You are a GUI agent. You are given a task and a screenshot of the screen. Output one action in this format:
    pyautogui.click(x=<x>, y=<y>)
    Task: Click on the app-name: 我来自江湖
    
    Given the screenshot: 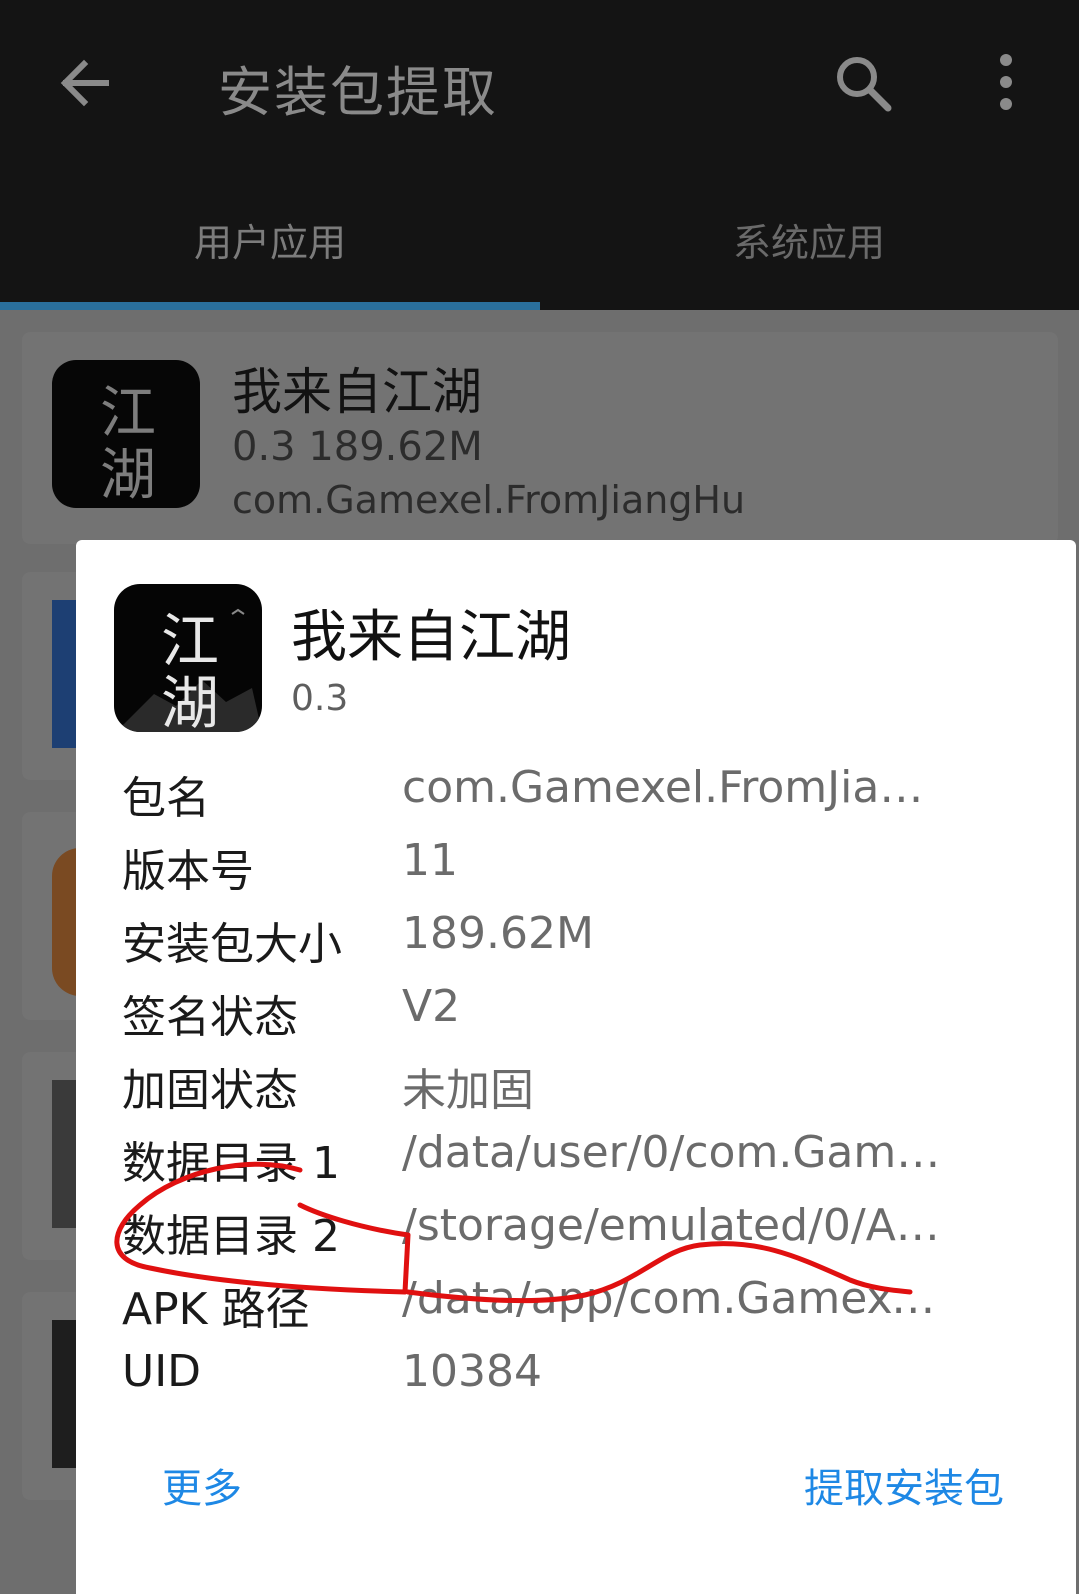 What is the action you would take?
    pyautogui.click(x=357, y=392)
    